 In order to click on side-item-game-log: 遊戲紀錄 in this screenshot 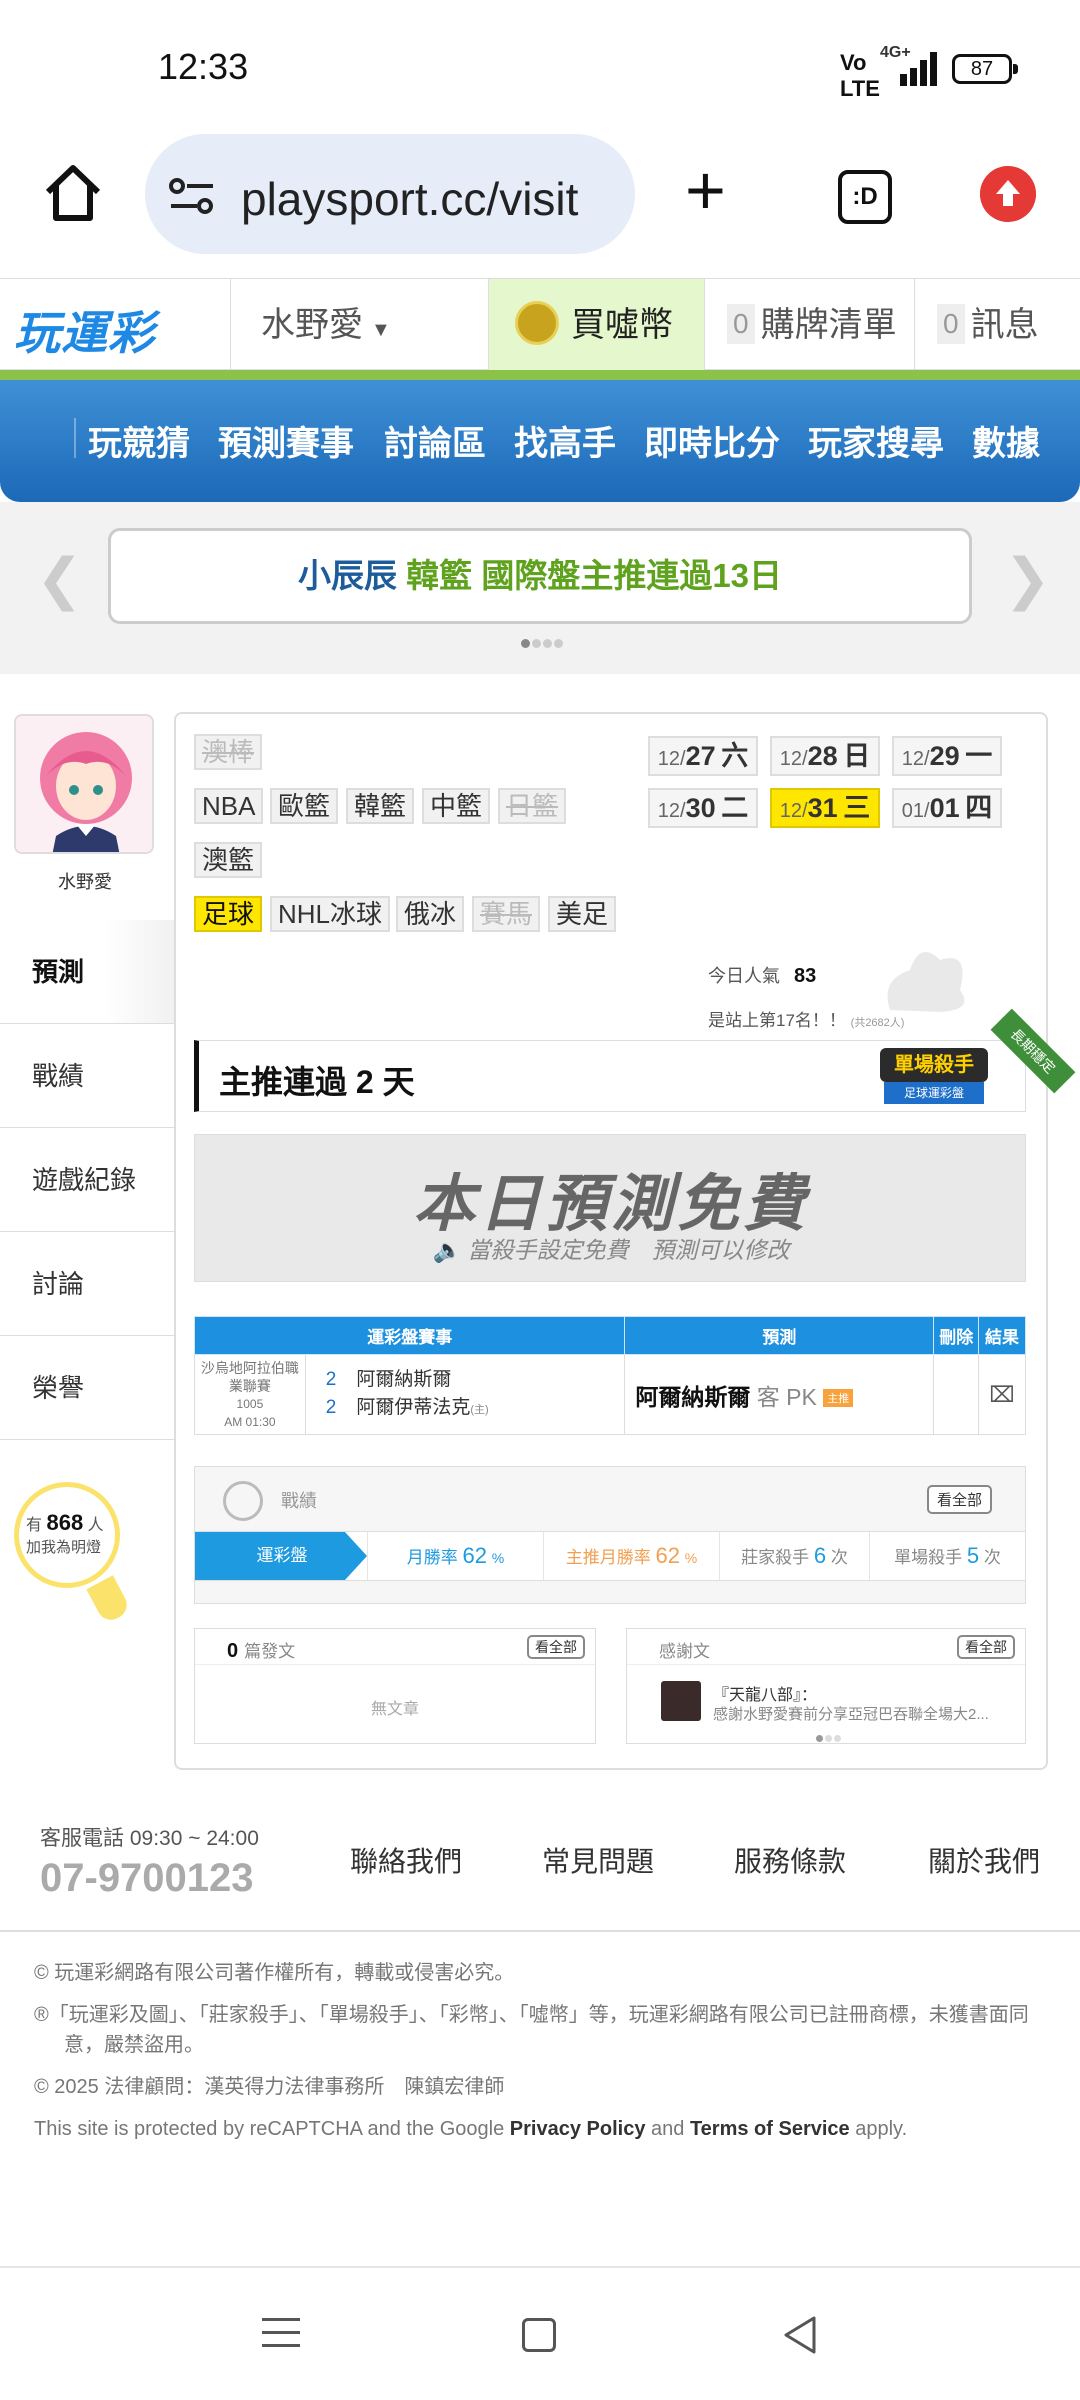, I will do `click(87, 1180)`.